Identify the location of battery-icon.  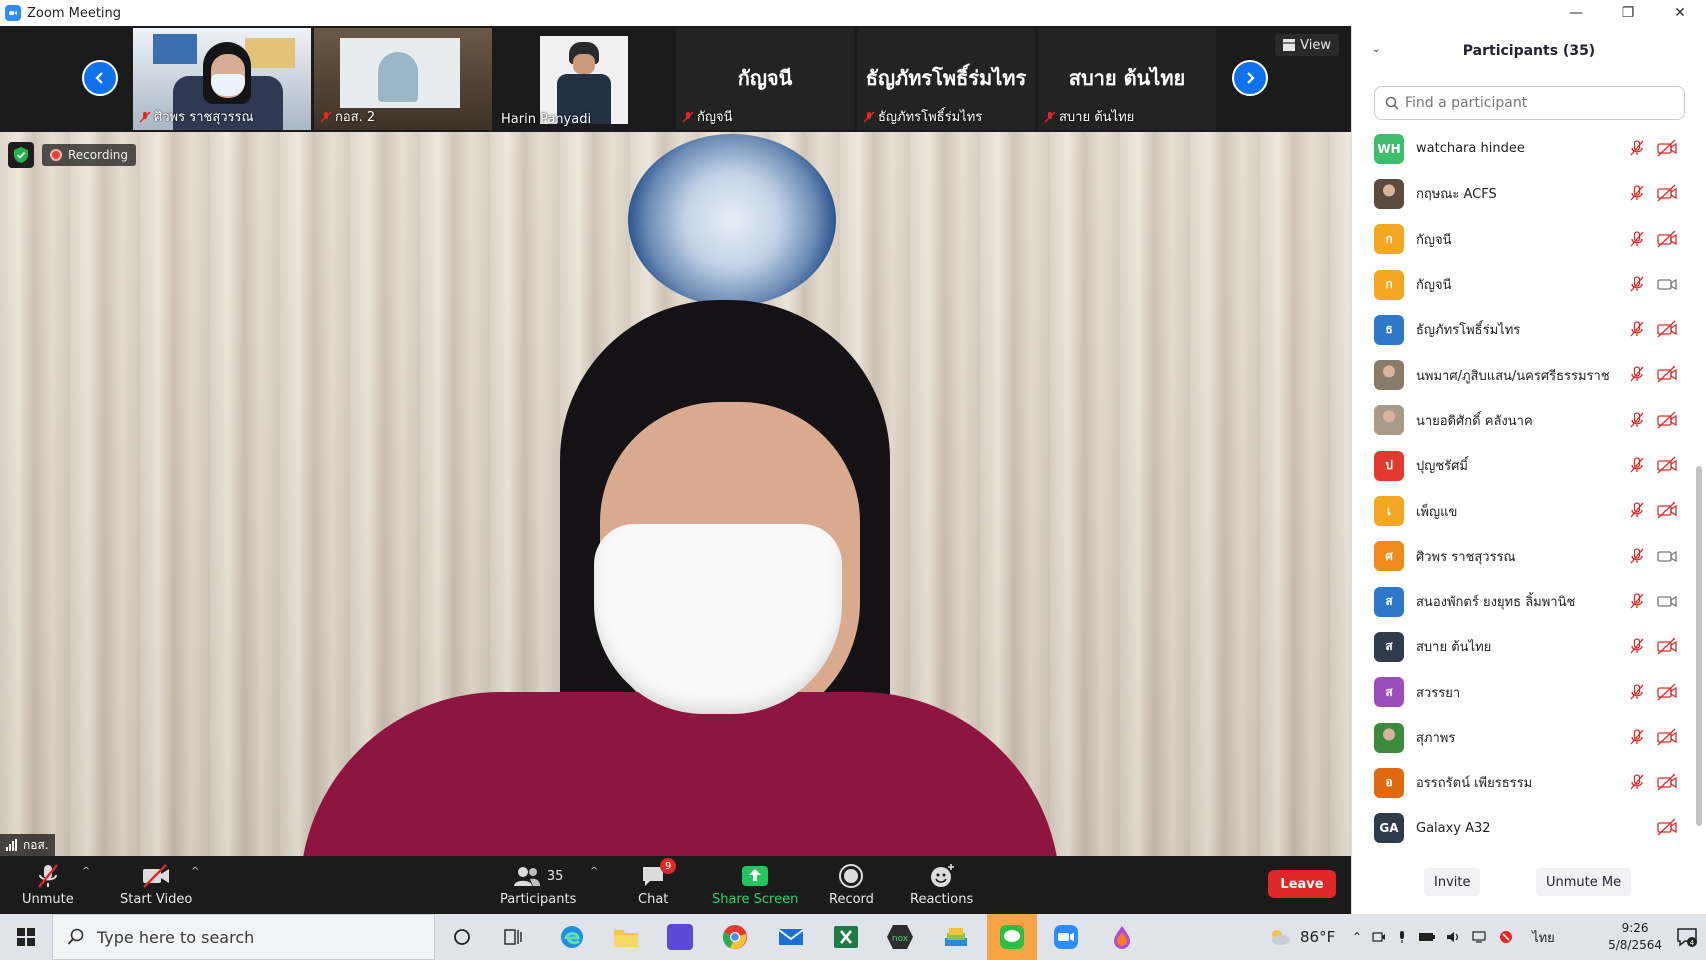
(1427, 937).